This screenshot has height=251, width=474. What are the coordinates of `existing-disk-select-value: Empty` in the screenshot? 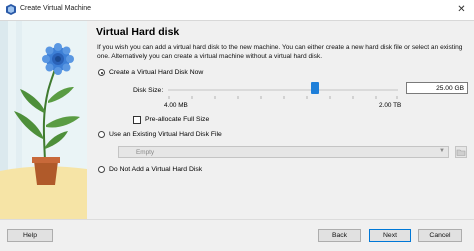 It's located at (145, 152).